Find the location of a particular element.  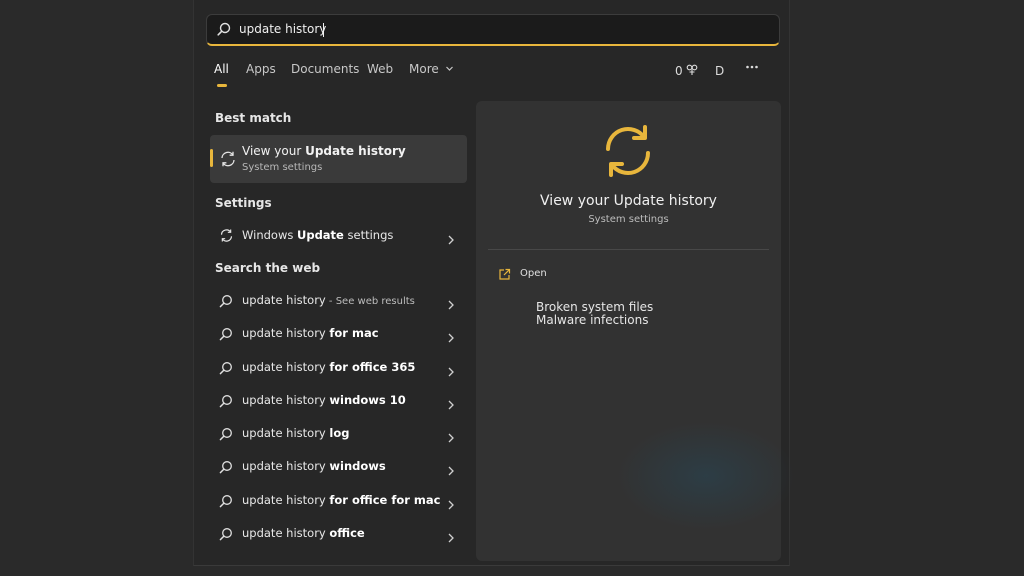

search-web-heading: Search the web is located at coordinates (268, 268).